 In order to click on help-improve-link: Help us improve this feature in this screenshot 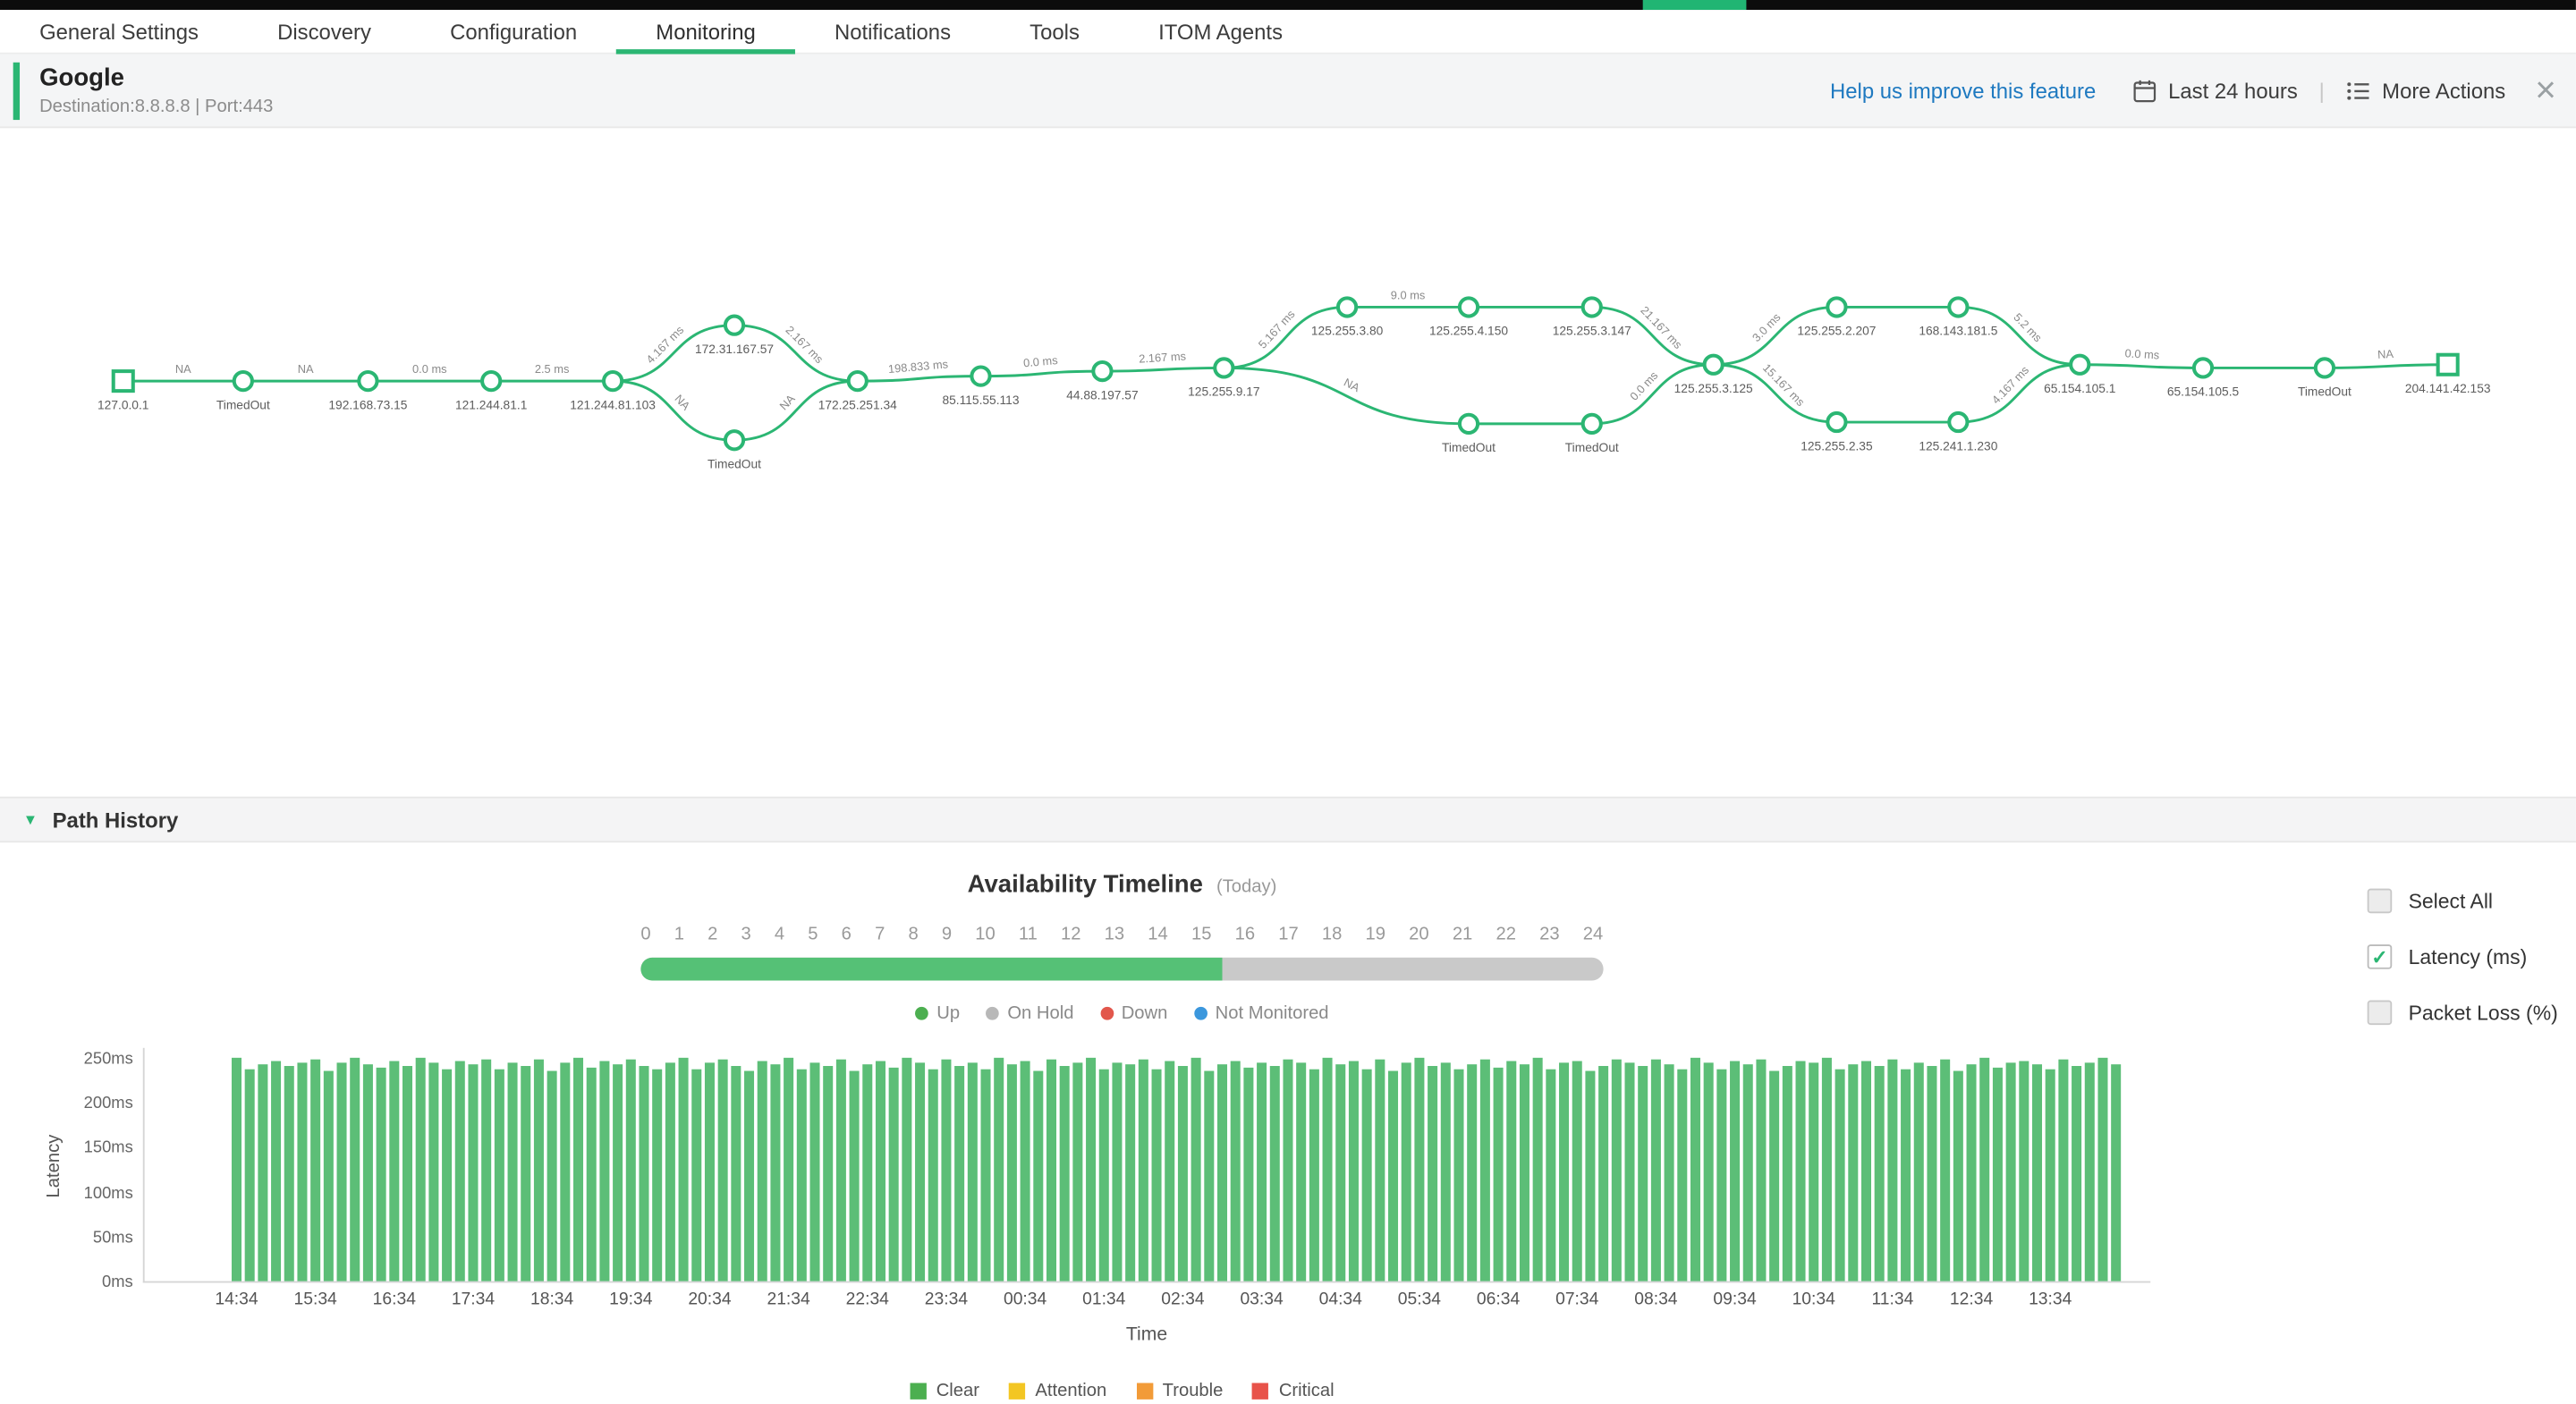, I will do `click(1963, 91)`.